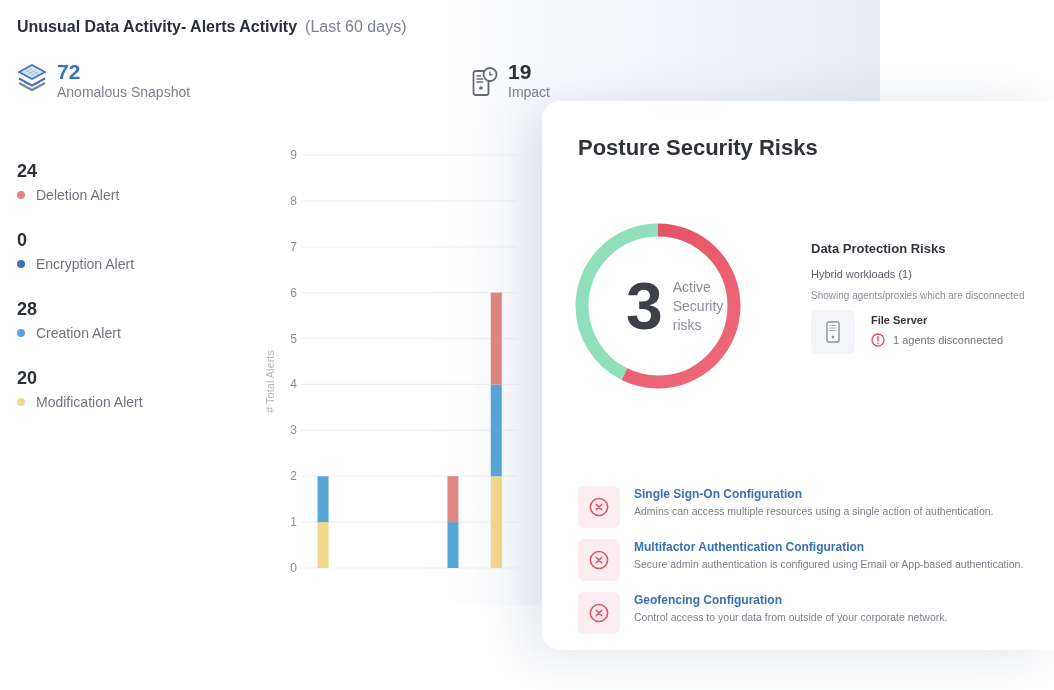 Image resolution: width=1054 pixels, height=690 pixels. Describe the element at coordinates (356, 27) in the screenshot. I see `period-label: (Last 60 days)` at that location.